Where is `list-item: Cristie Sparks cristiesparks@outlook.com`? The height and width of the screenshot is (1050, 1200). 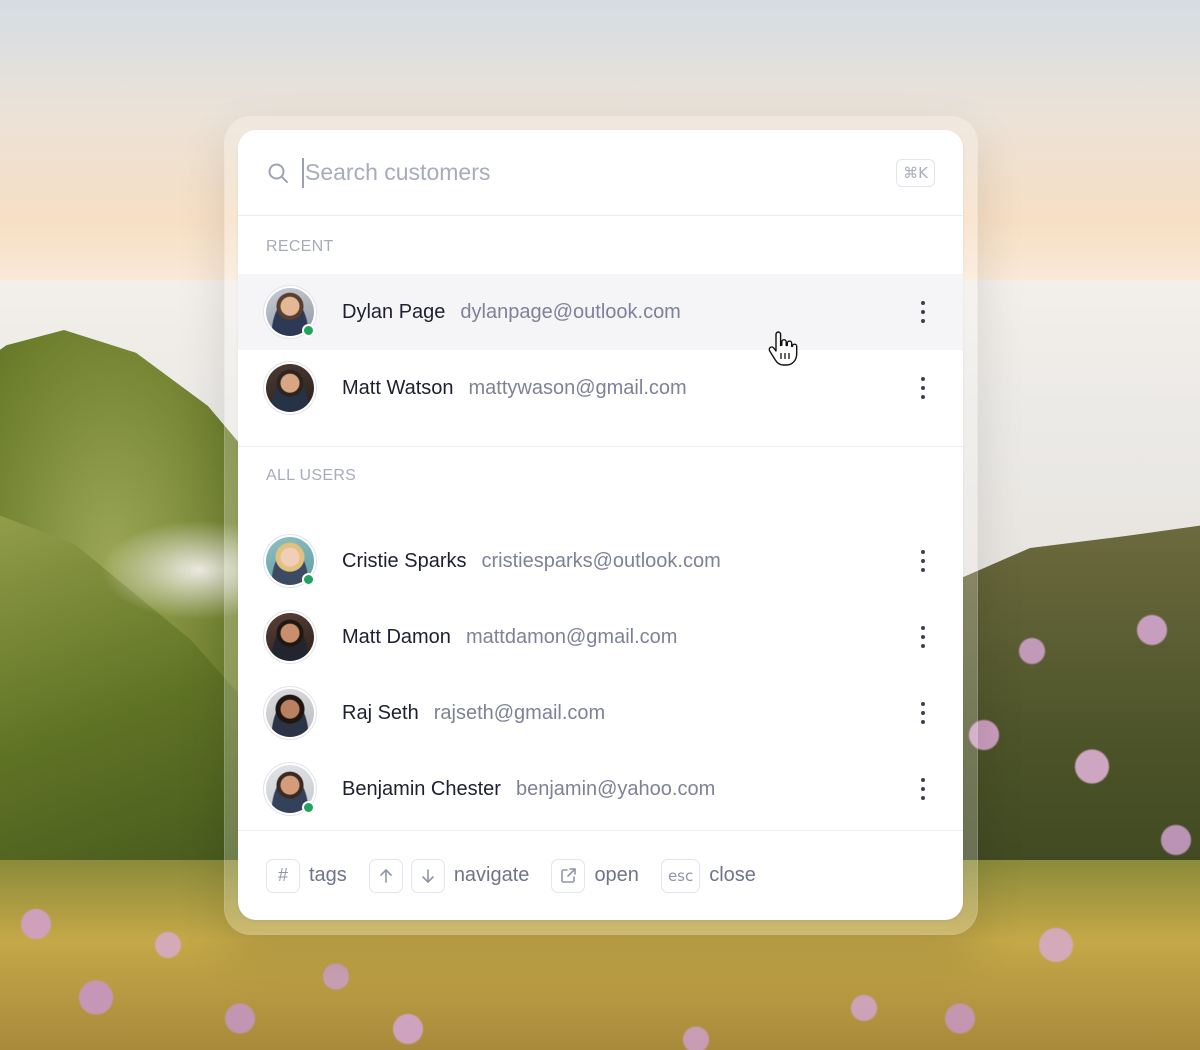 list-item: Cristie Sparks cristiesparks@outlook.com is located at coordinates (600, 561).